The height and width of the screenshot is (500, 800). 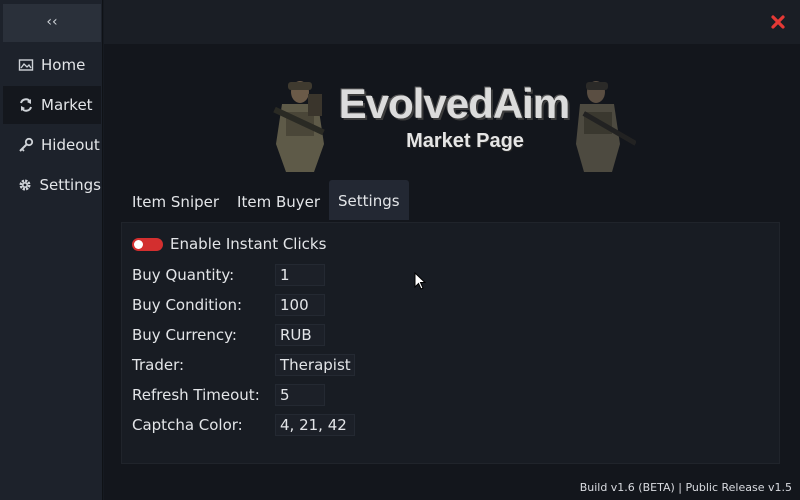 I want to click on image-icon, so click(x=26, y=65).